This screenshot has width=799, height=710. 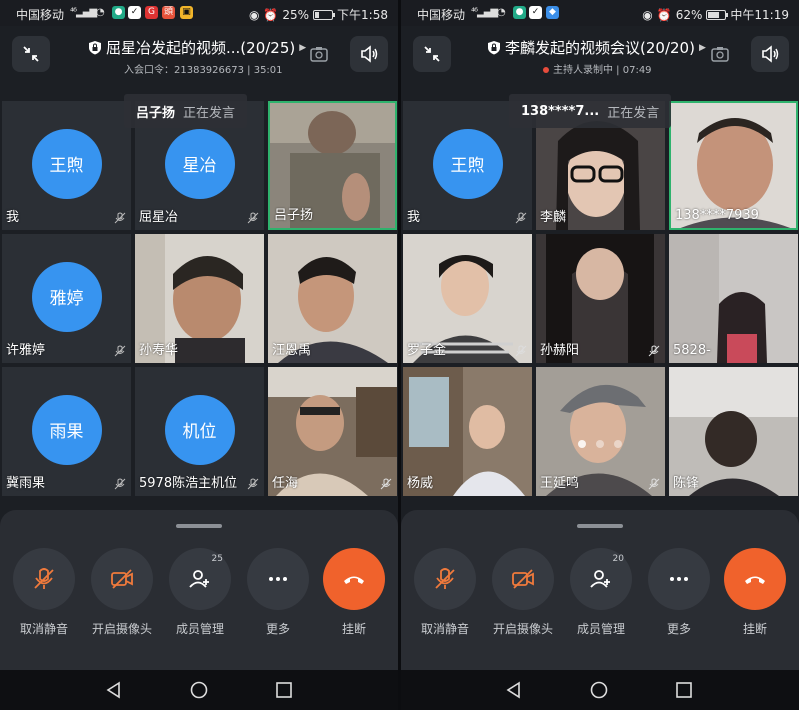 What do you see at coordinates (754, 629) in the screenshot?
I see `hangup-label: 挂断` at bounding box center [754, 629].